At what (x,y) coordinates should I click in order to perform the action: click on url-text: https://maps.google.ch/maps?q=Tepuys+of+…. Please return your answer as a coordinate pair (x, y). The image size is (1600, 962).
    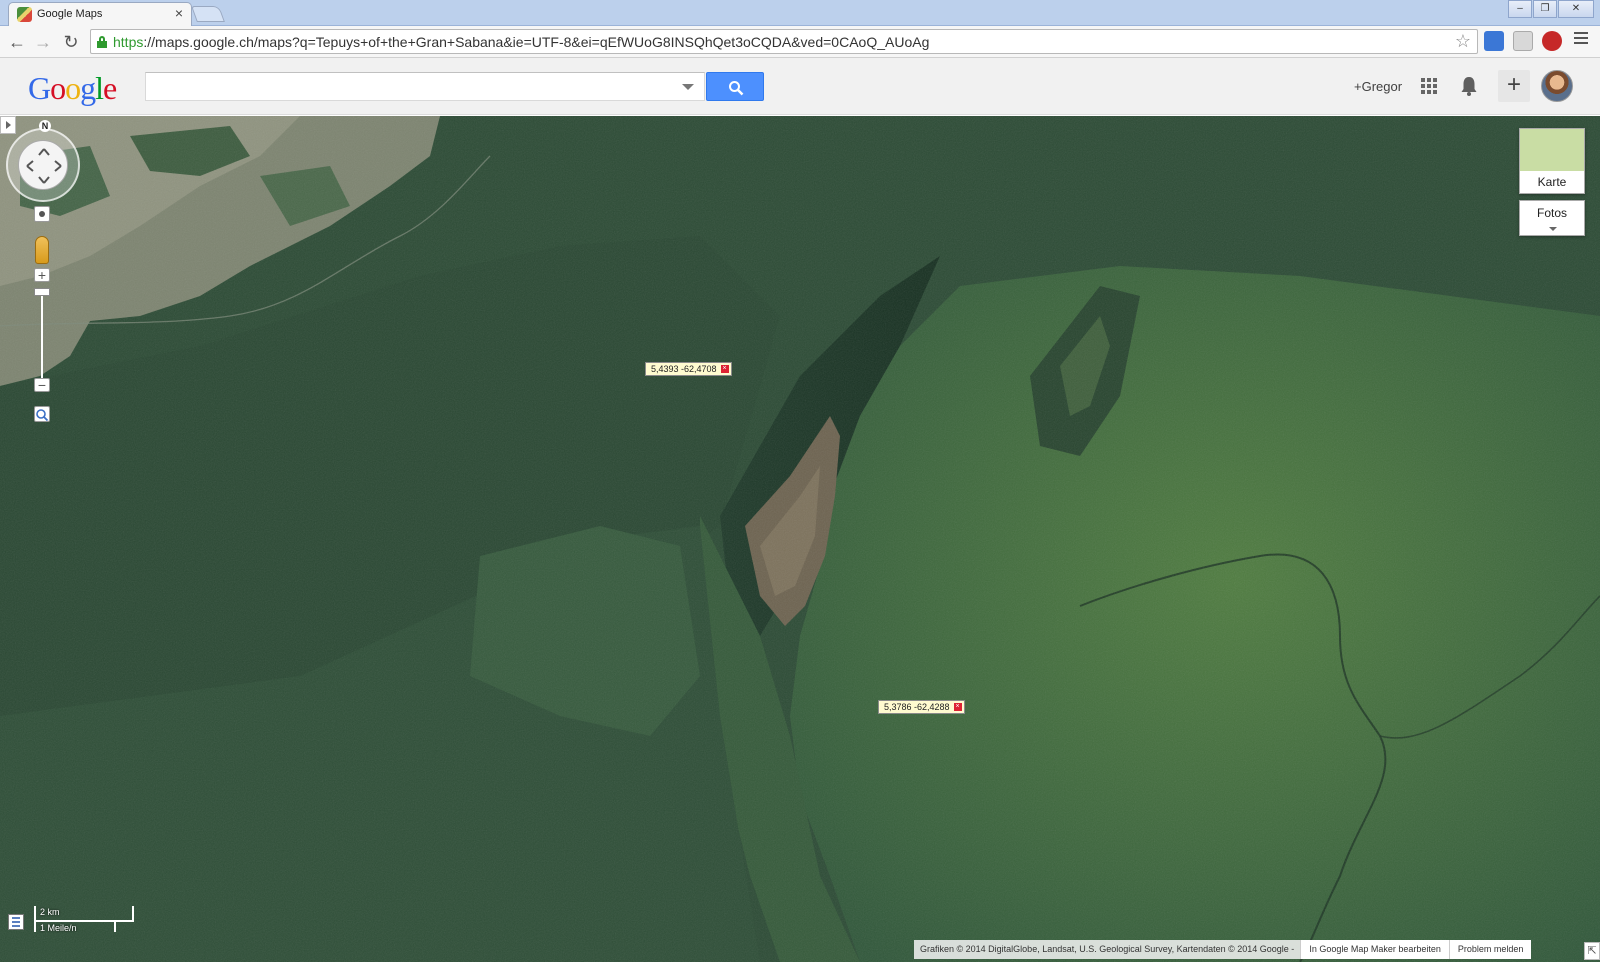
    Looking at the image, I should click on (521, 42).